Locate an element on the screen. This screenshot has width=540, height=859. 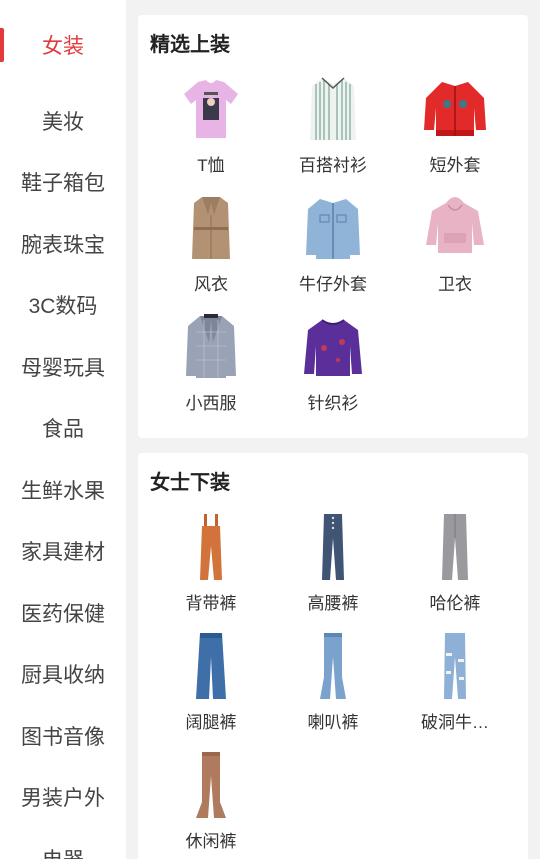
category-tile-blazer: 小西服 is located at coordinates (211, 370).